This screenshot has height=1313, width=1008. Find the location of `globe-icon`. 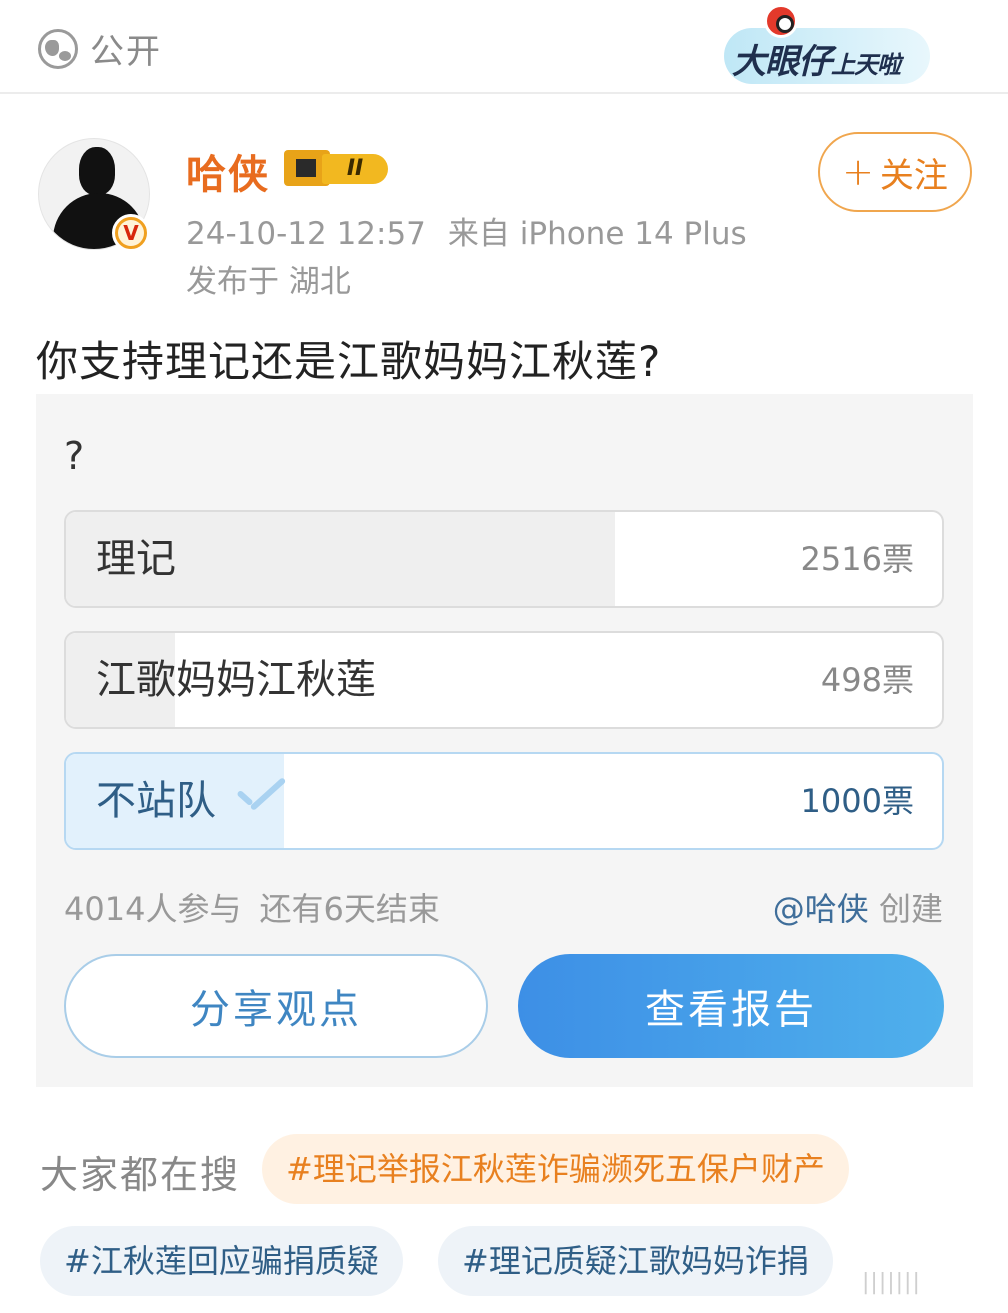

globe-icon is located at coordinates (58, 48).